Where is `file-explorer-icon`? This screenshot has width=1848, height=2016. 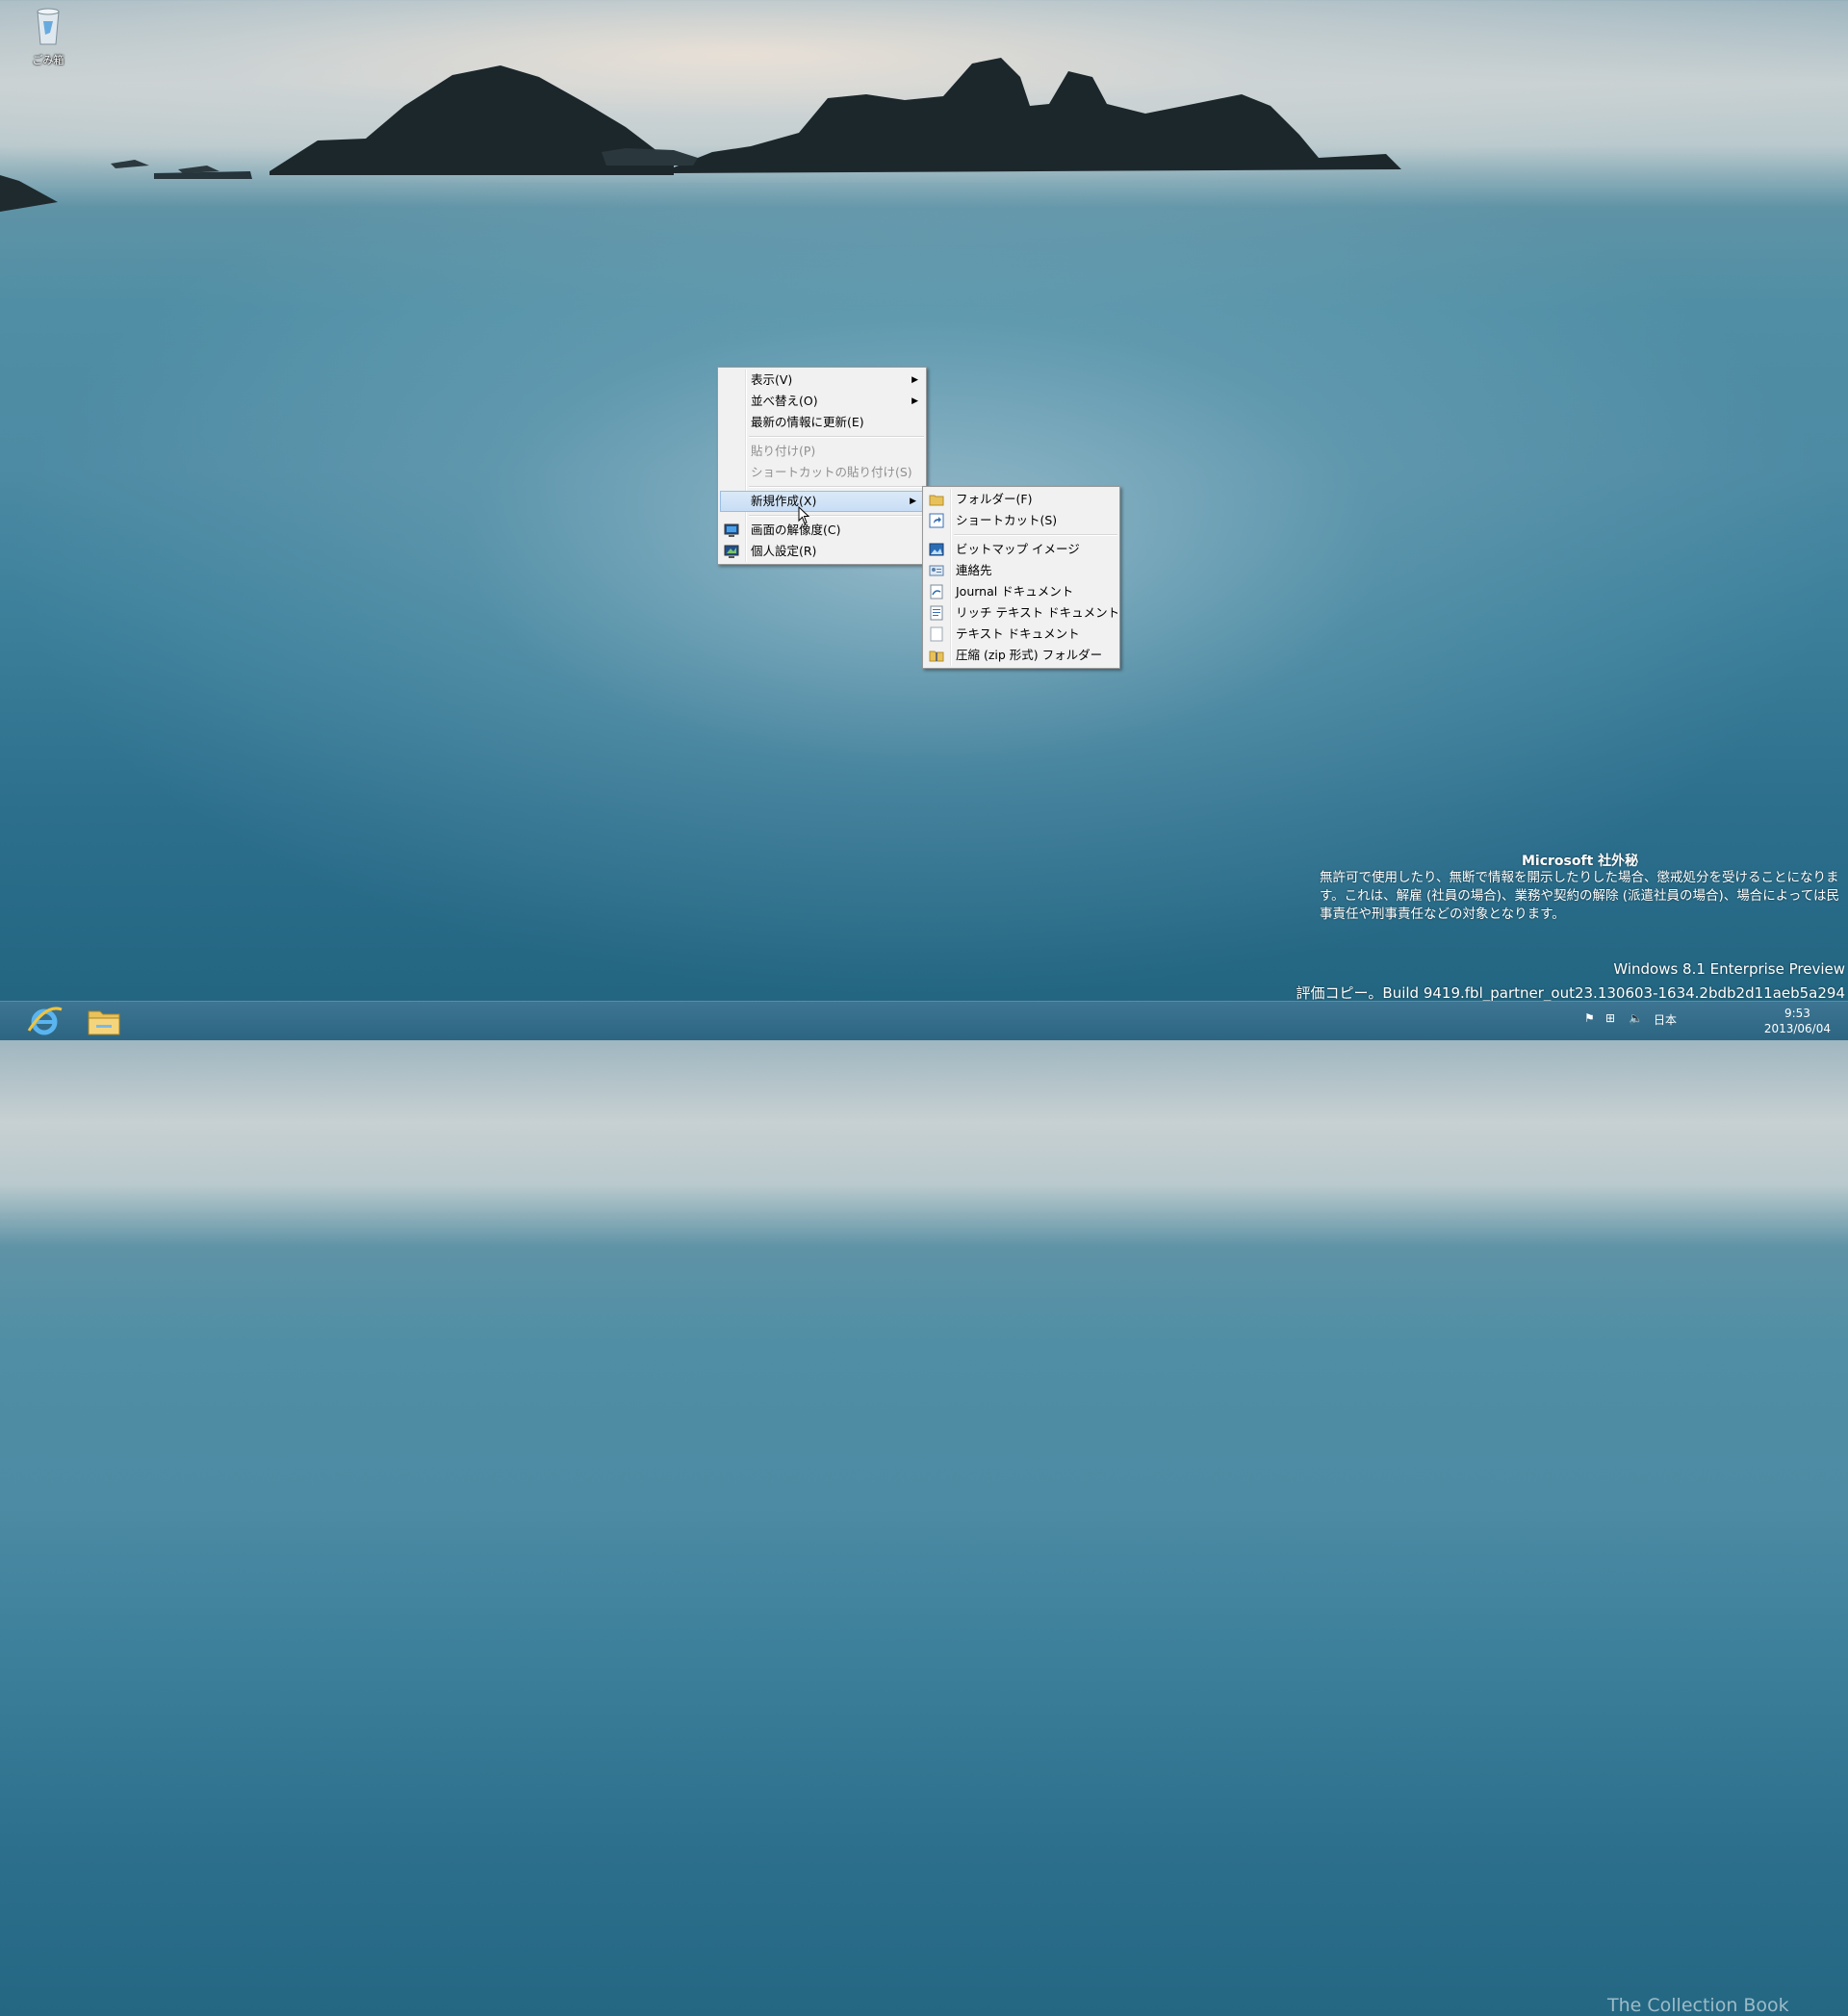
file-explorer-icon is located at coordinates (104, 1022).